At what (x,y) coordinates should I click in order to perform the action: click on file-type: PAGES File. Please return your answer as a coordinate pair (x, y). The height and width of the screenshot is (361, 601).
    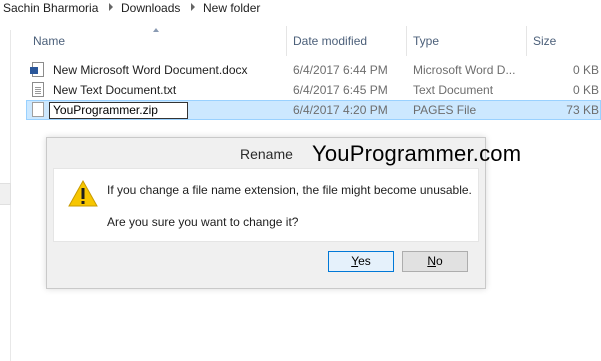
    Looking at the image, I should click on (445, 110).